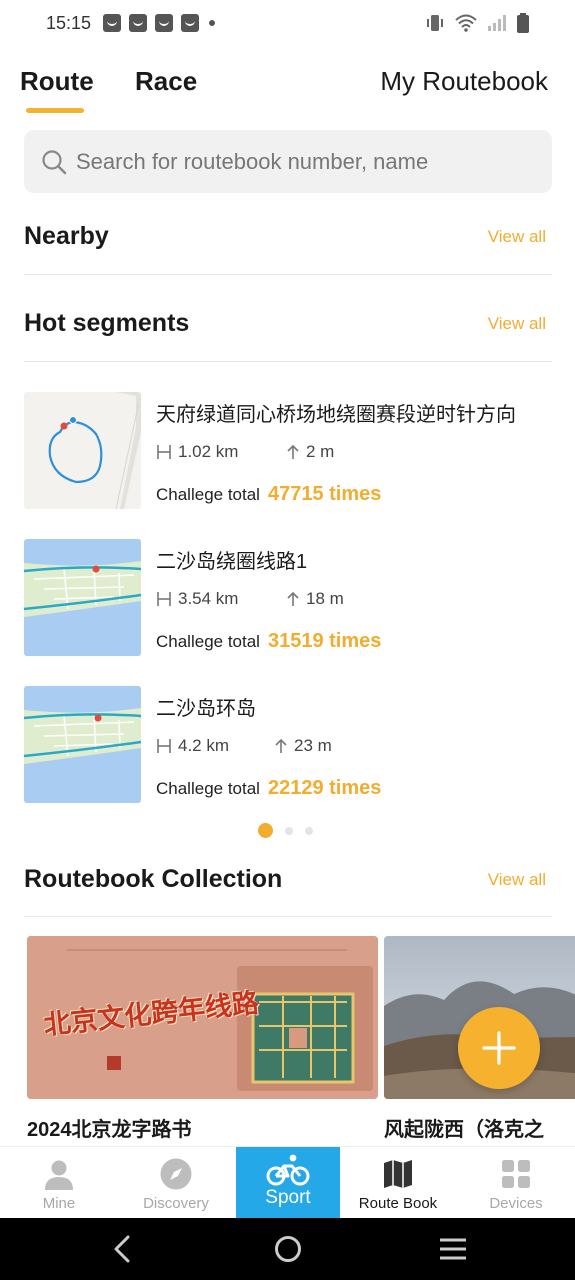 The image size is (575, 1280). I want to click on nav-item-discovery: Discovery, so click(176, 1183).